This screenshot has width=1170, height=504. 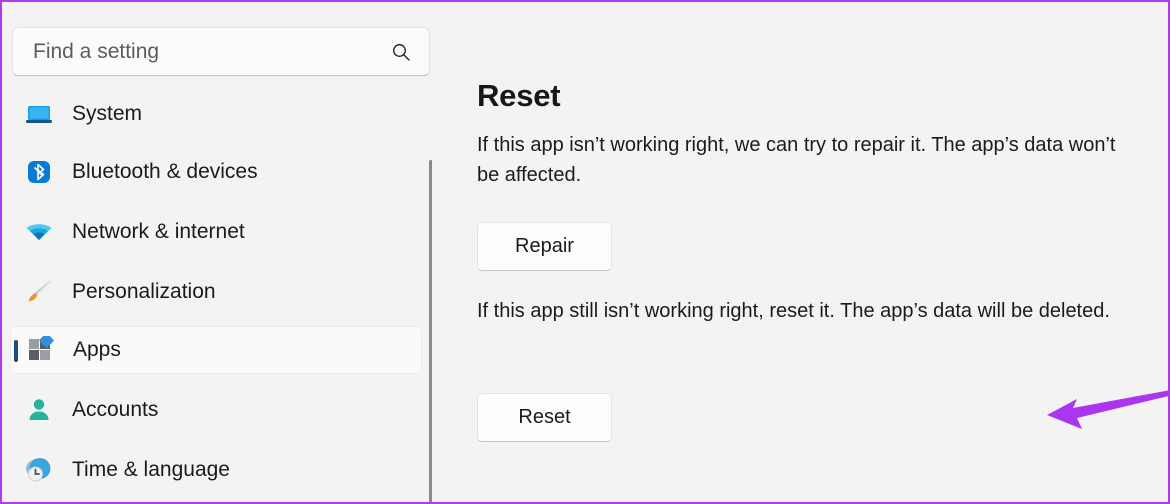 I want to click on repair-button: Repair, so click(x=544, y=246).